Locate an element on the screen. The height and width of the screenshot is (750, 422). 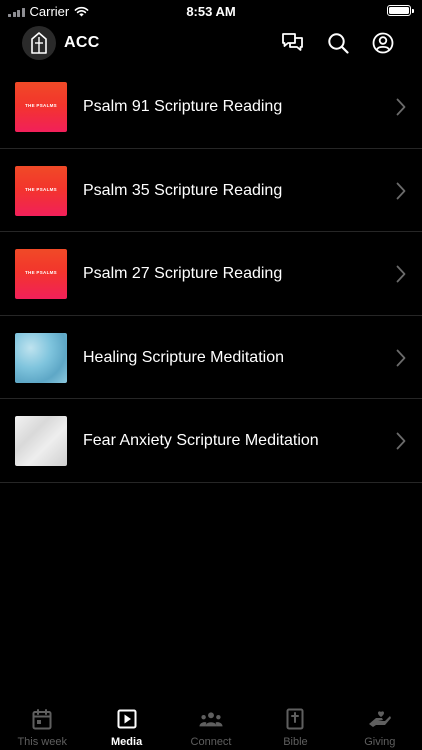
play-icon is located at coordinates (127, 719).